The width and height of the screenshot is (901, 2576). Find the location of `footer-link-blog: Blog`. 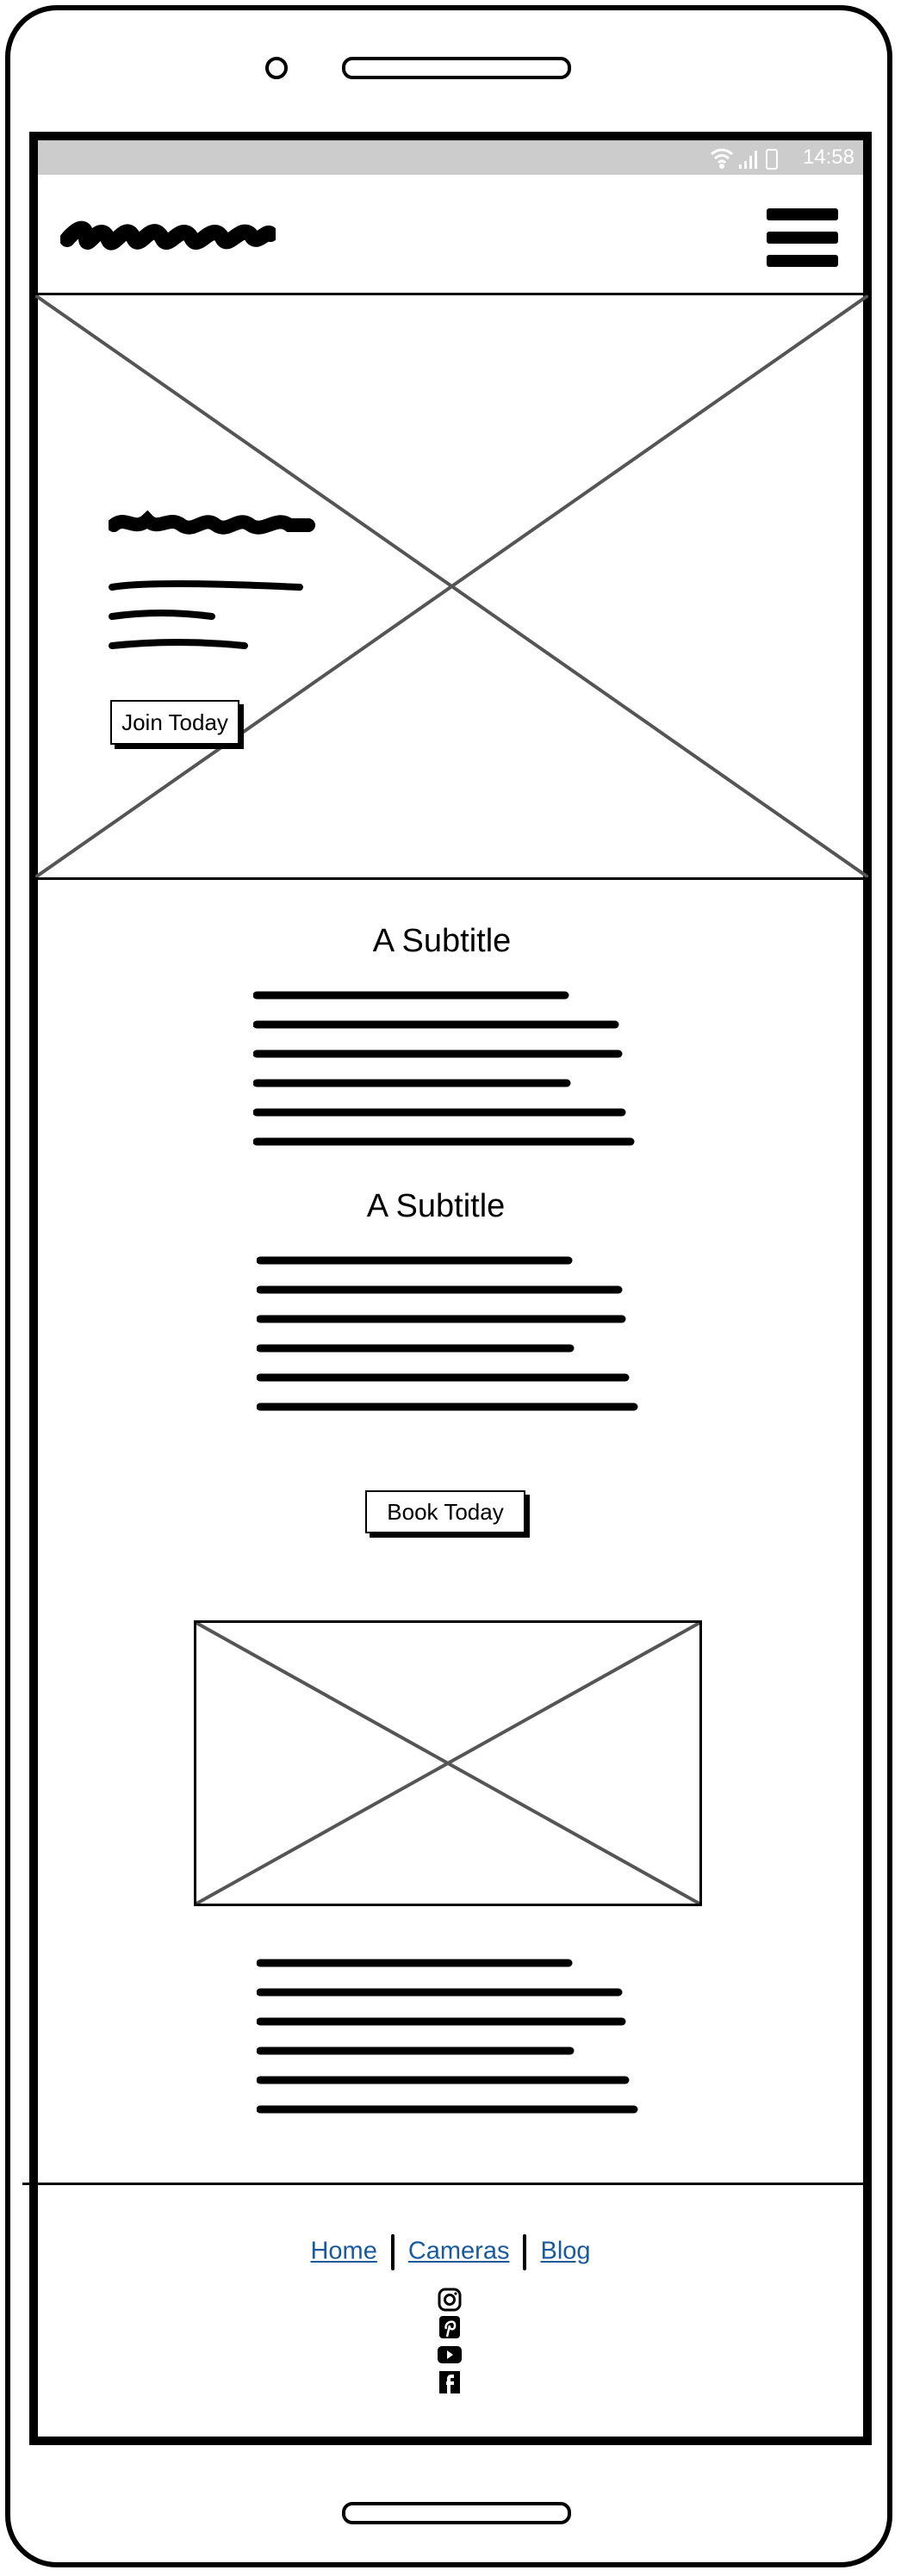

footer-link-blog: Blog is located at coordinates (565, 2251).